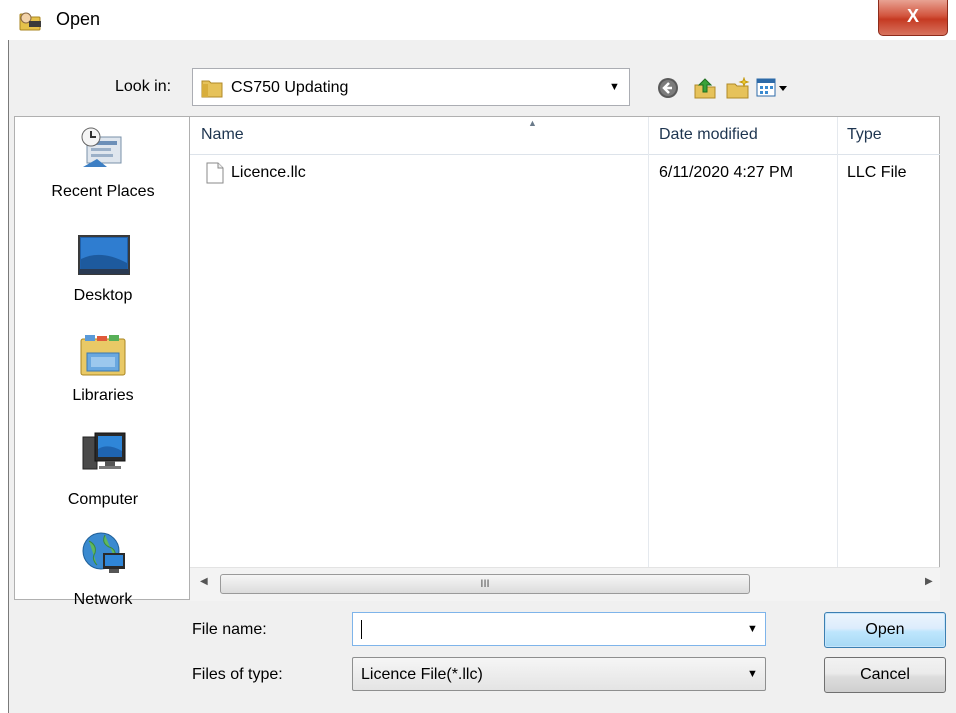 The width and height of the screenshot is (956, 713). I want to click on file-type-dropdown: Licence File(*.llc) ▼, so click(559, 674).